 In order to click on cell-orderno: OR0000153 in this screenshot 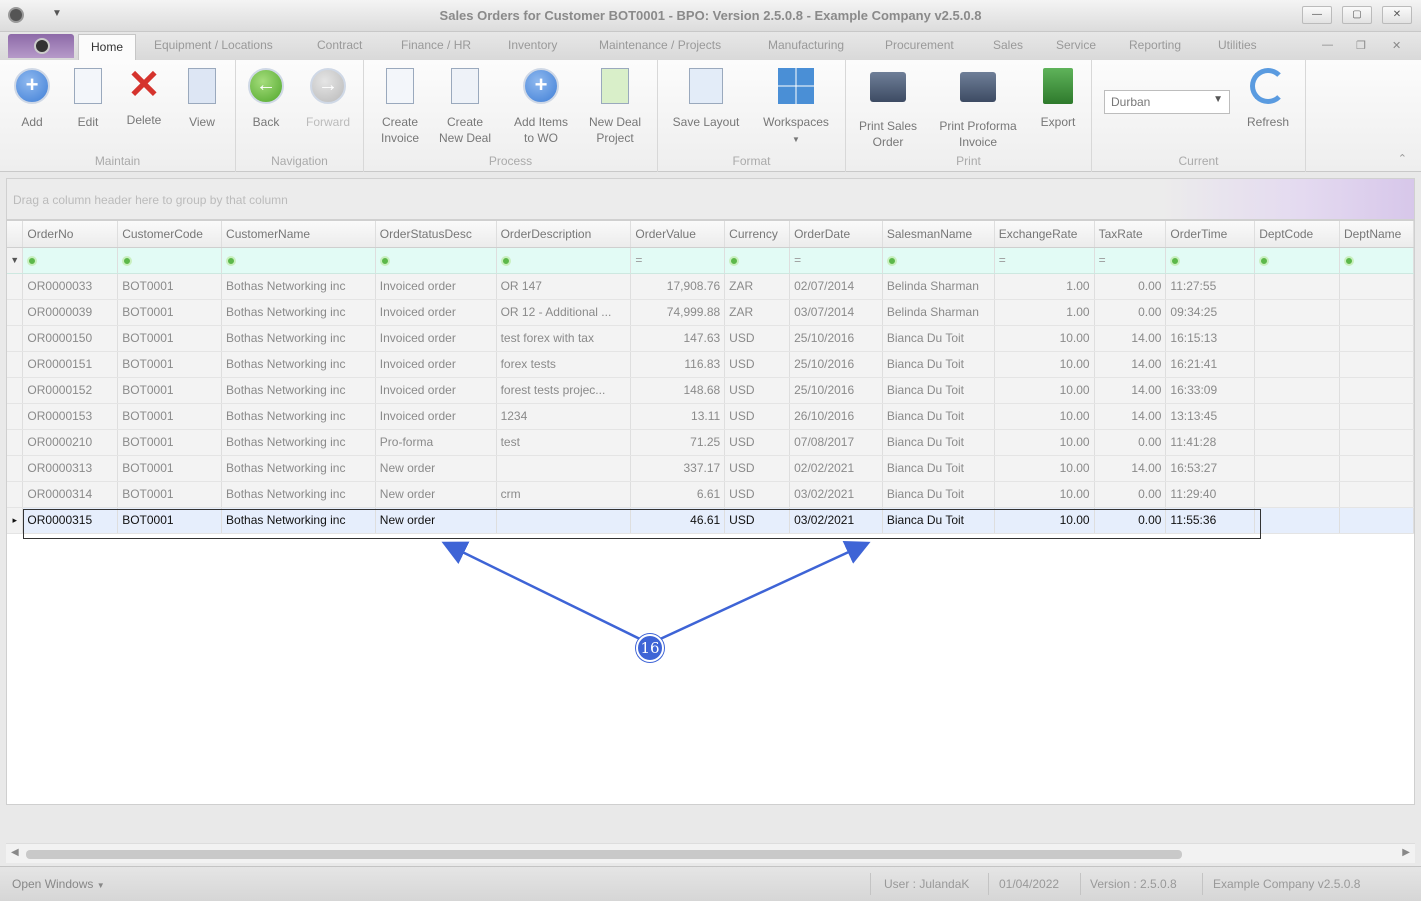, I will do `click(70, 416)`.